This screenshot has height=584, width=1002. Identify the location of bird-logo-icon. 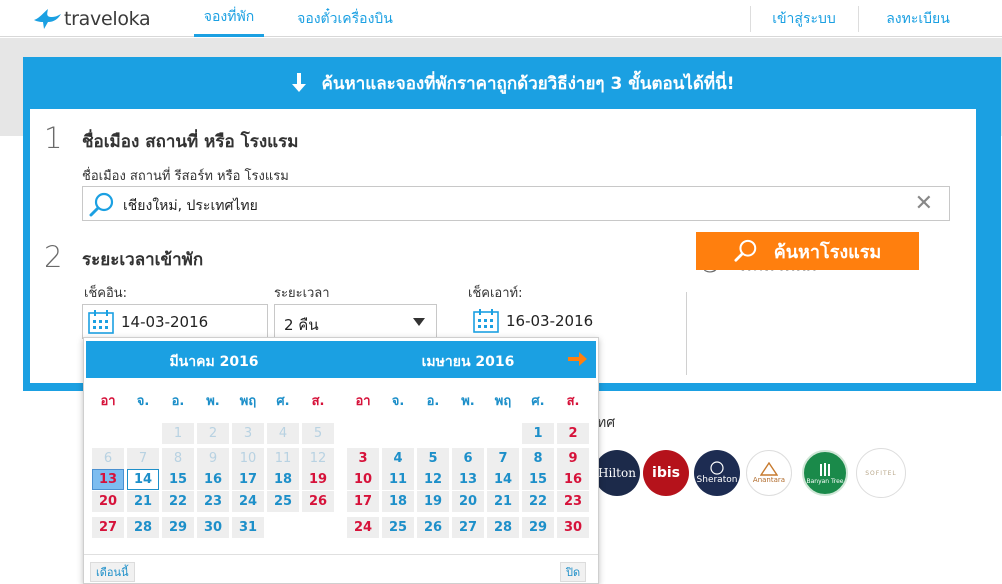
(47, 19).